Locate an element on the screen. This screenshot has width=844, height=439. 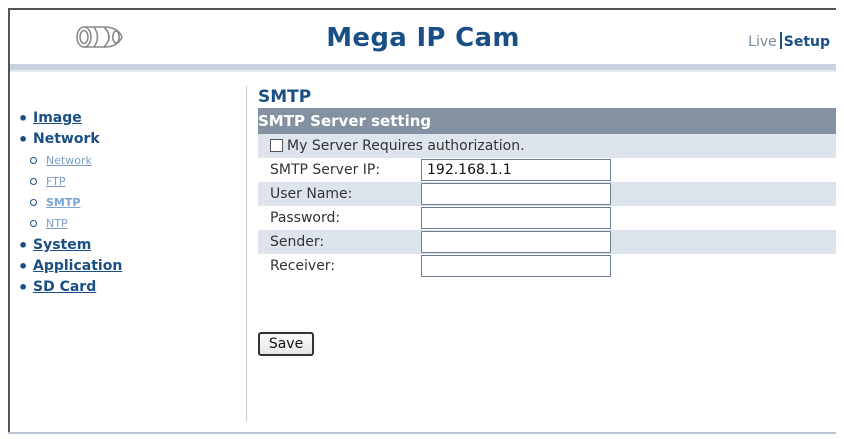
sidebar-item-label: Application is located at coordinates (77, 266).